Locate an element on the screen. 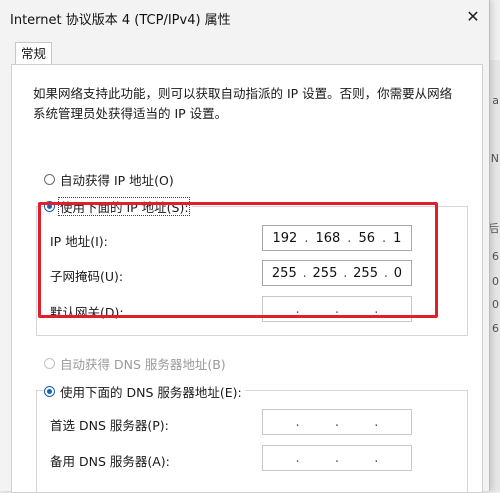  auto-dns-label: 自动获得 DNS 服务器地址(B) is located at coordinates (143, 364).